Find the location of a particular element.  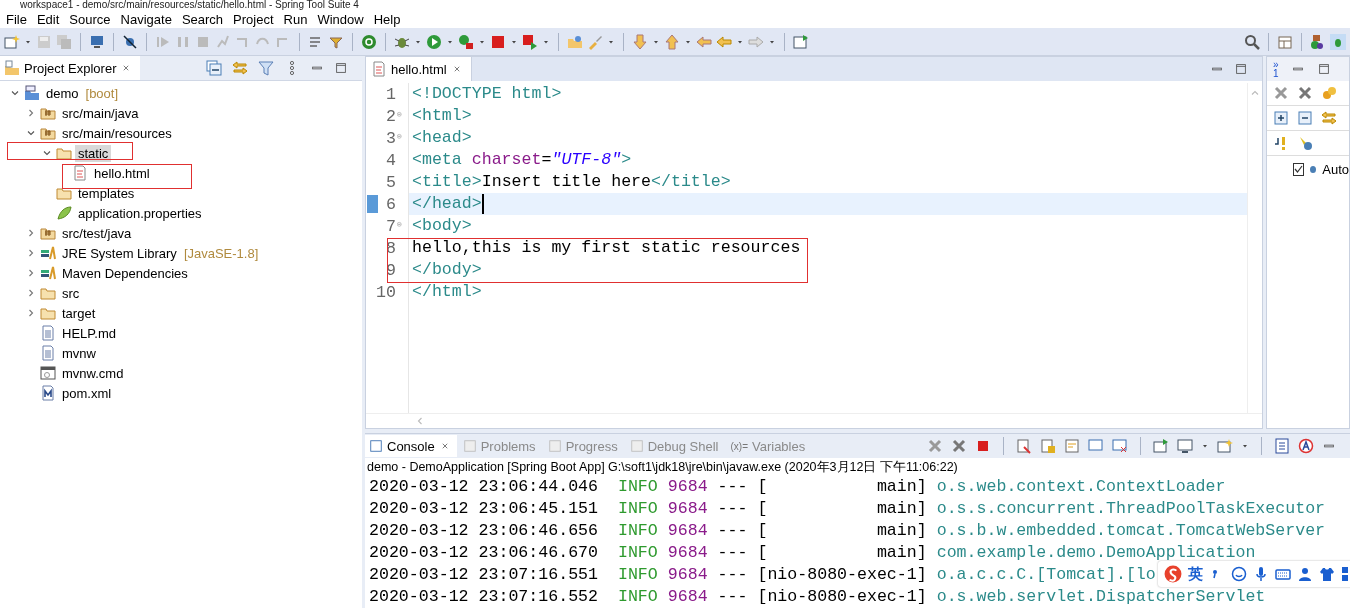

pin-console-icon is located at coordinates (1161, 446).